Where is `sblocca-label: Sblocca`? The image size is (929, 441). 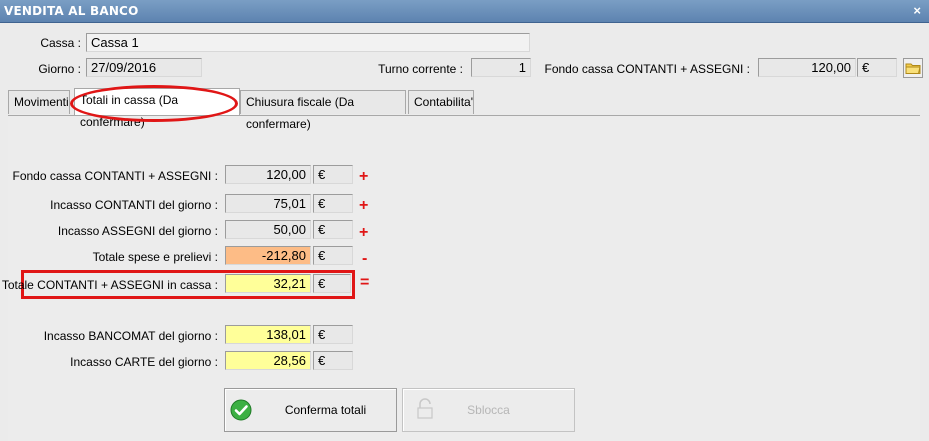
sblocca-label: Sblocca is located at coordinates (488, 410).